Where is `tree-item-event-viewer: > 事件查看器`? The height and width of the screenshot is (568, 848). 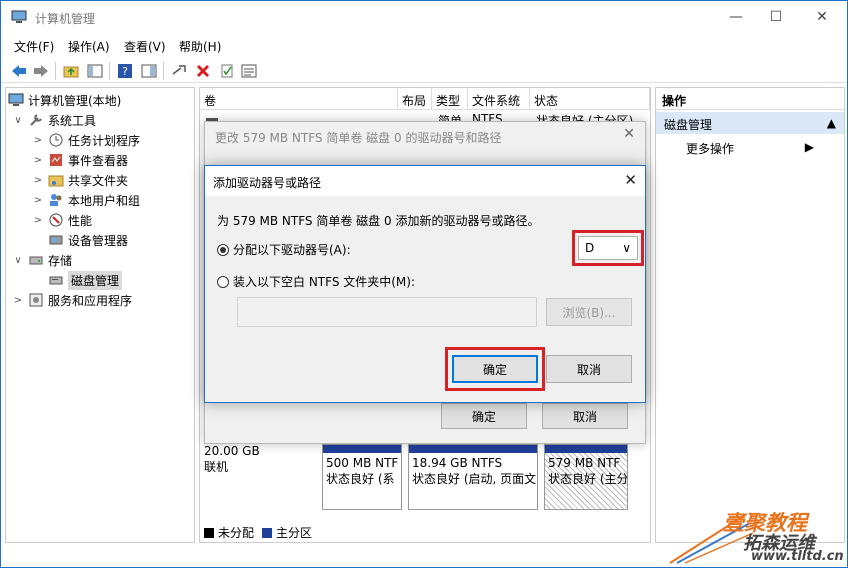
tree-item-event-viewer: > 事件查看器 is located at coordinates (80, 160).